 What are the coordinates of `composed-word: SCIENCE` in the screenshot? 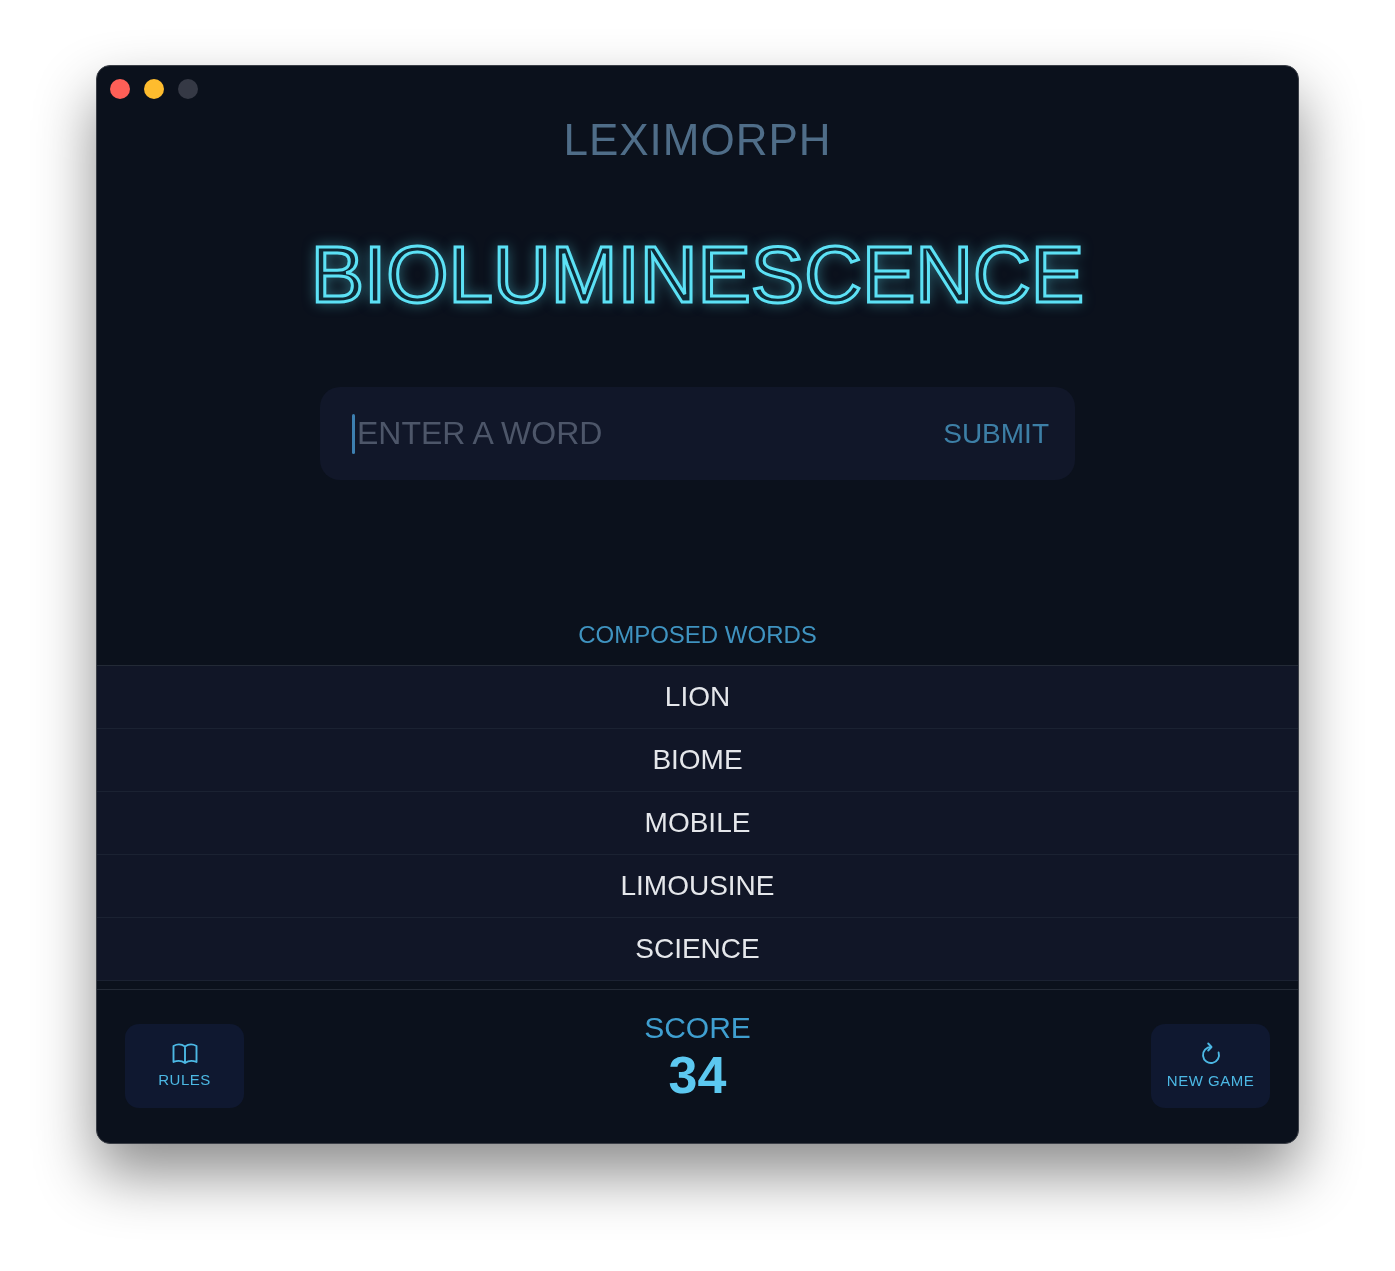 It's located at (697, 949).